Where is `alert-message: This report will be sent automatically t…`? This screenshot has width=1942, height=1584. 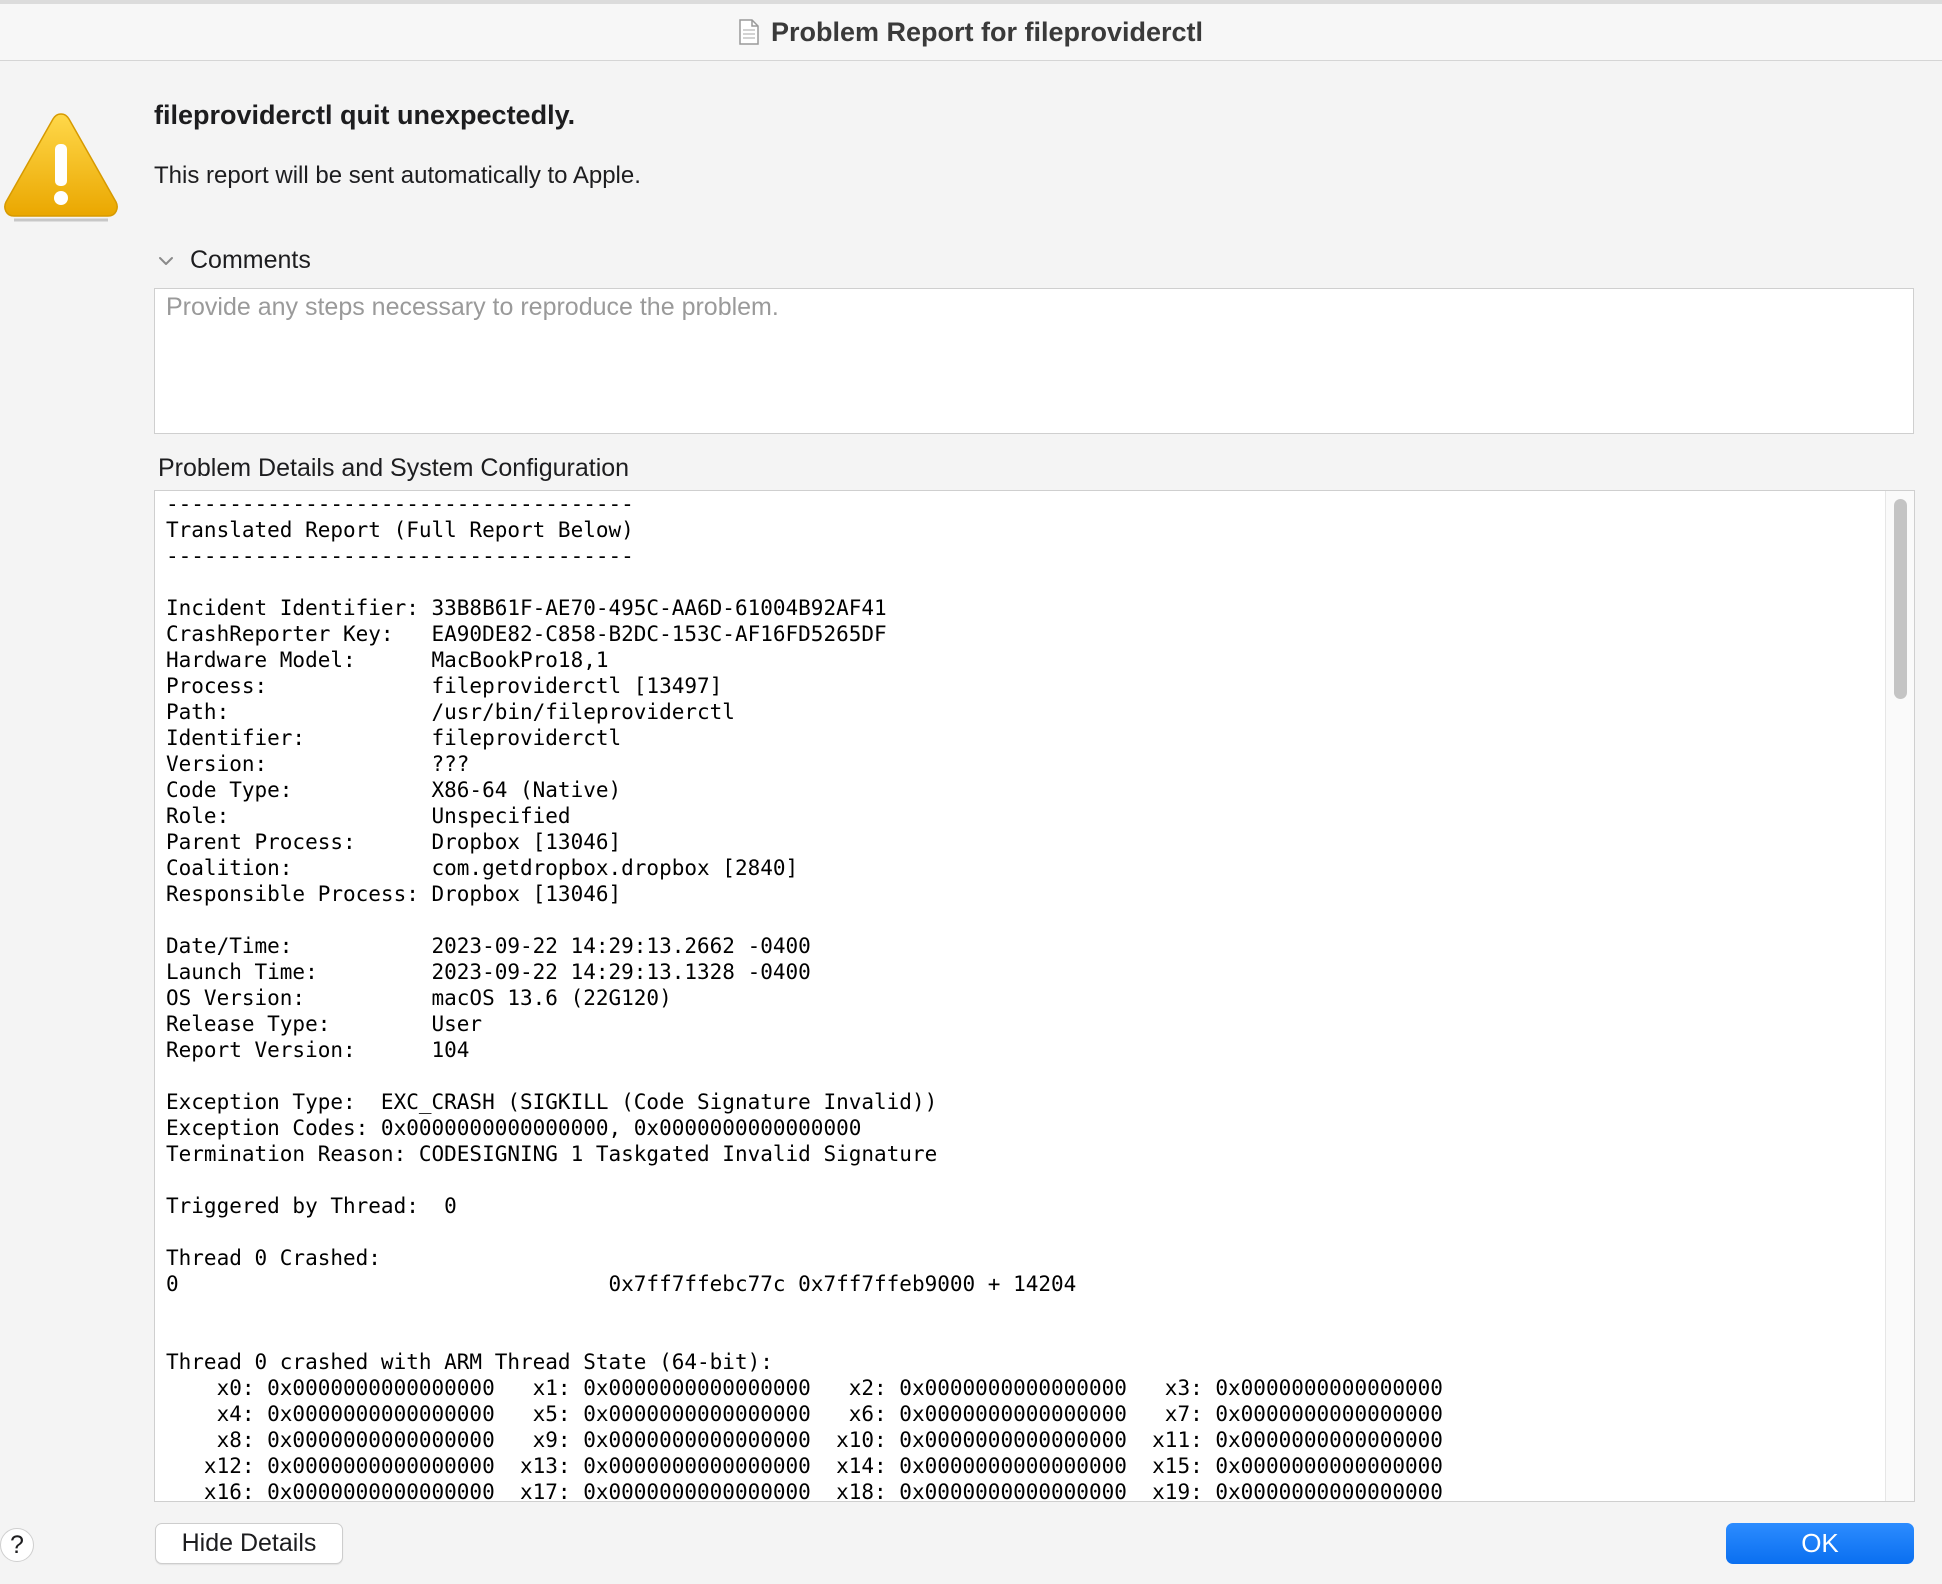 alert-message: This report will be sent automatically t… is located at coordinates (397, 175).